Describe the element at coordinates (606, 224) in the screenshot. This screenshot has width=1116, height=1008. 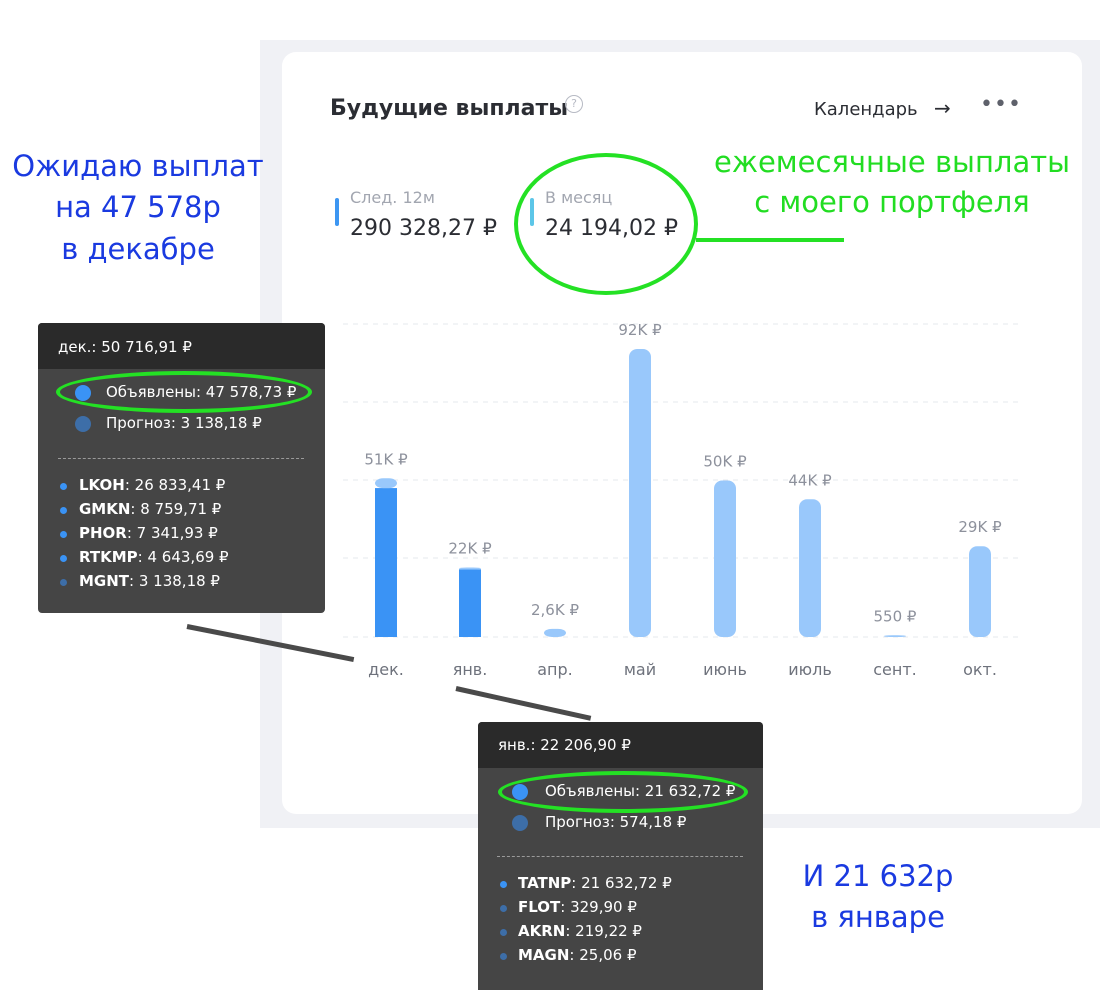
I see `highlight-ellipse-monthly` at that location.